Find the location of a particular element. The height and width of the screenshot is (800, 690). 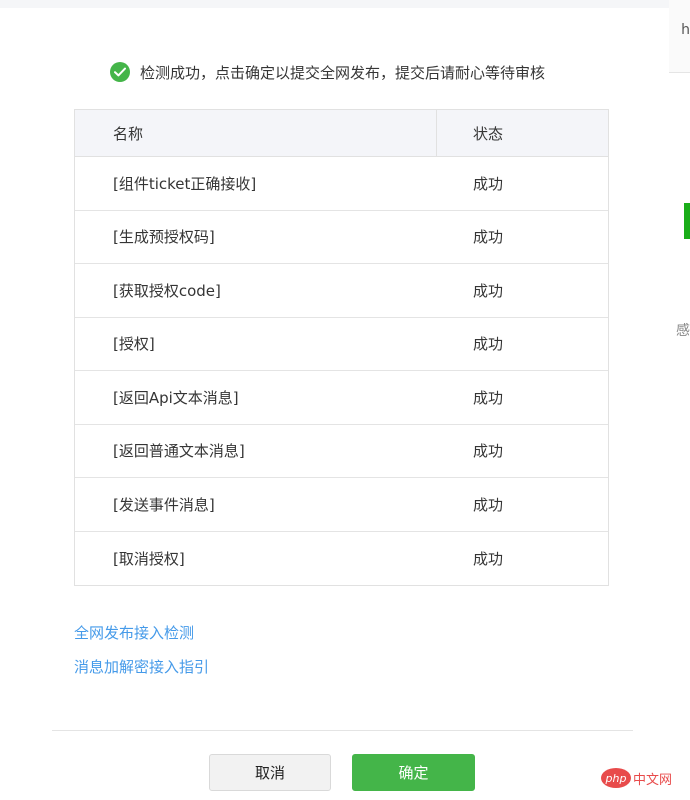

check-circle-icon is located at coordinates (120, 72).